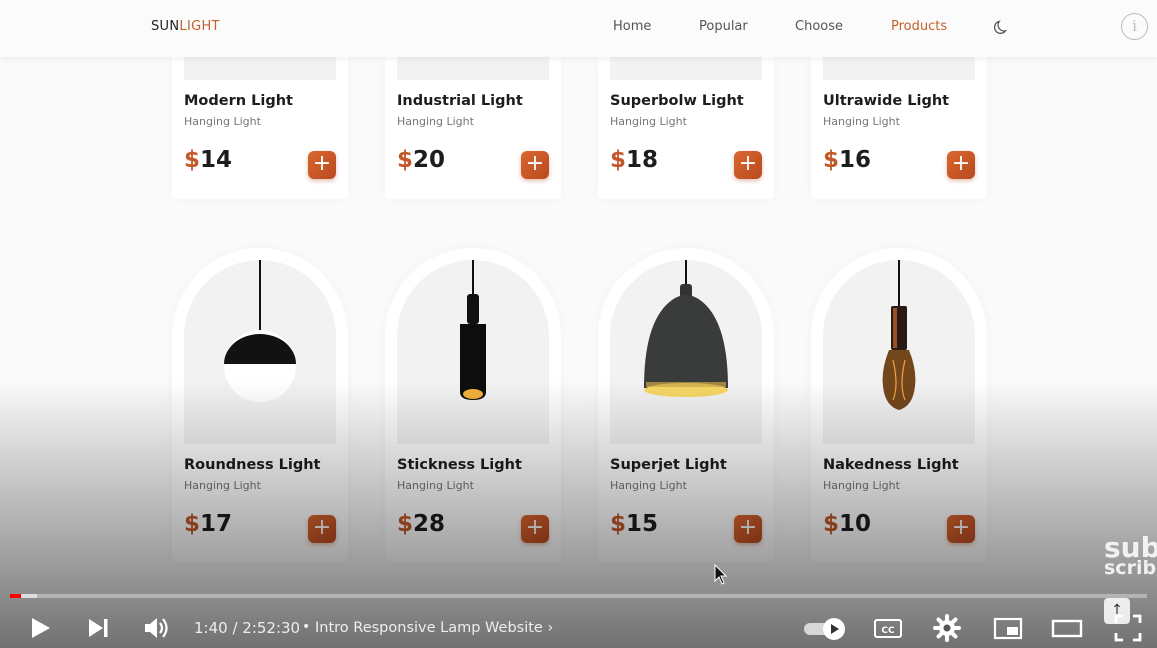  I want to click on product-name: Modern Light, so click(238, 101).